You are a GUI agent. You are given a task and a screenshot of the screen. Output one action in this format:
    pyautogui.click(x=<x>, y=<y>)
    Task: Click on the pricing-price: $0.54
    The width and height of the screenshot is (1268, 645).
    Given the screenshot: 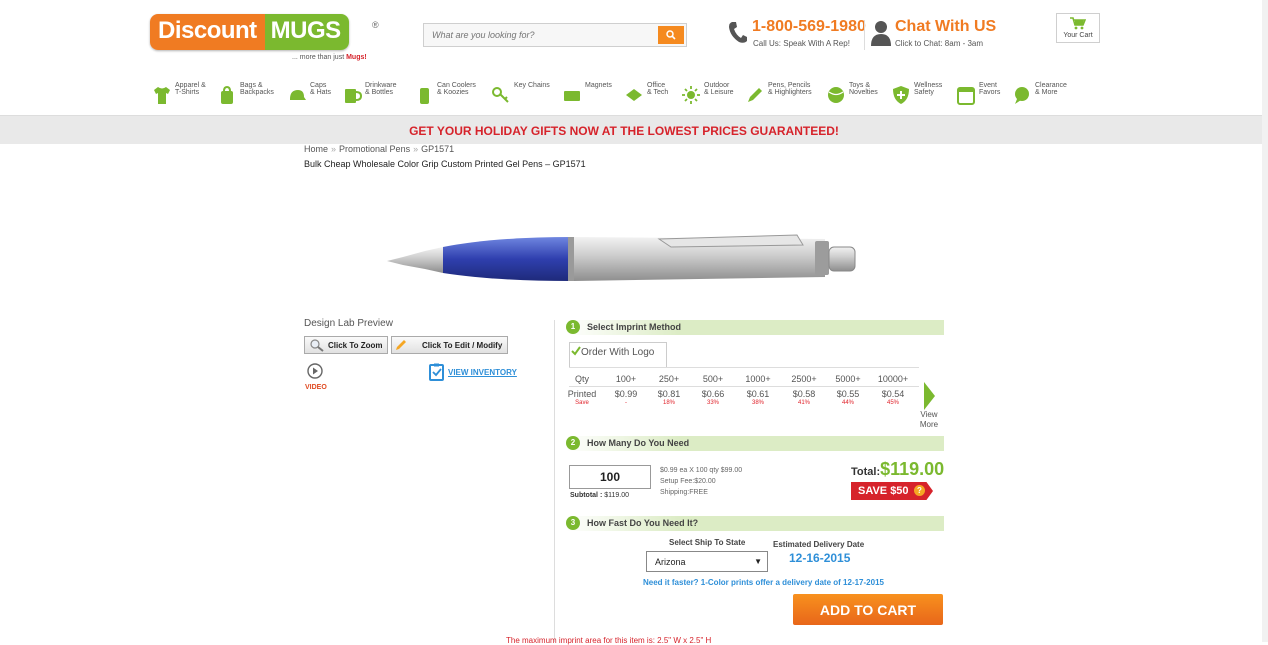 What is the action you would take?
    pyautogui.click(x=893, y=394)
    